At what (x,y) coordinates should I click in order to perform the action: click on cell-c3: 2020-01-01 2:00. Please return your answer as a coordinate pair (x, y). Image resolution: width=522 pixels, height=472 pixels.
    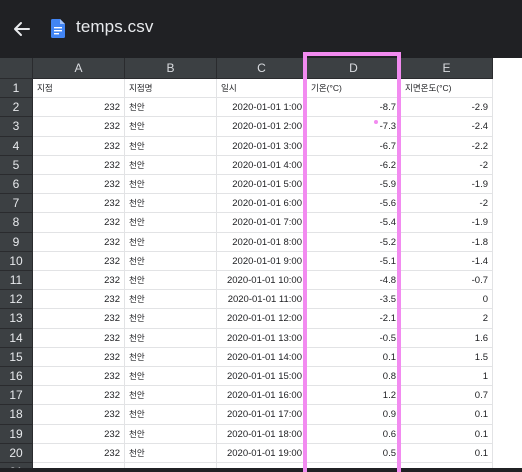
    Looking at the image, I should click on (262, 127).